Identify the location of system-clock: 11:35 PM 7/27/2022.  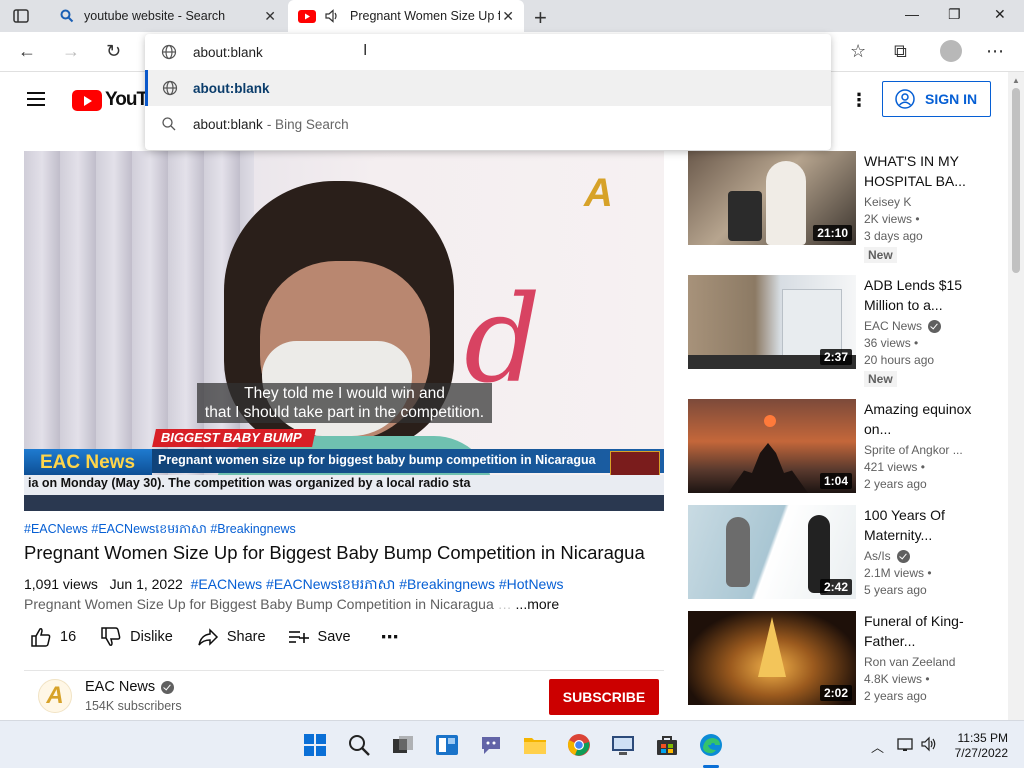
(977, 746).